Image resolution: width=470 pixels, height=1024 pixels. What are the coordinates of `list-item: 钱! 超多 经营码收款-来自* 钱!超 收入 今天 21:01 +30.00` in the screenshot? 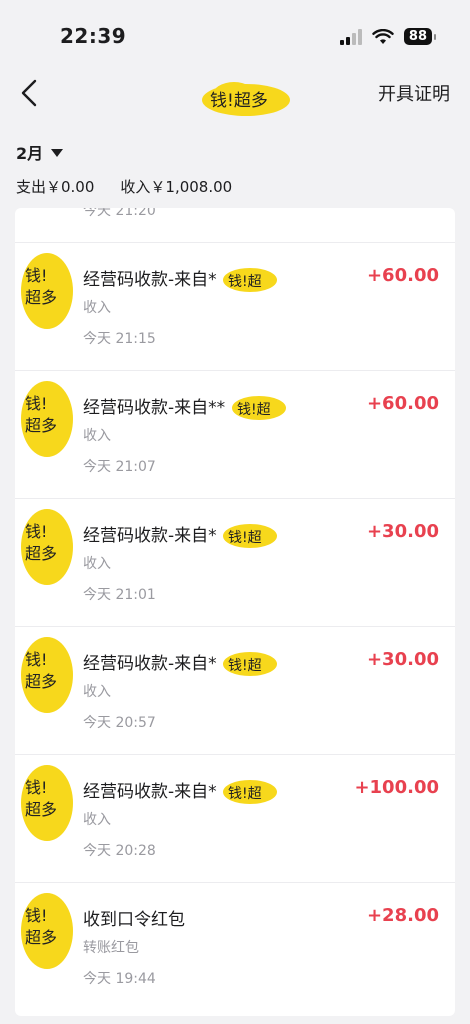 It's located at (235, 563).